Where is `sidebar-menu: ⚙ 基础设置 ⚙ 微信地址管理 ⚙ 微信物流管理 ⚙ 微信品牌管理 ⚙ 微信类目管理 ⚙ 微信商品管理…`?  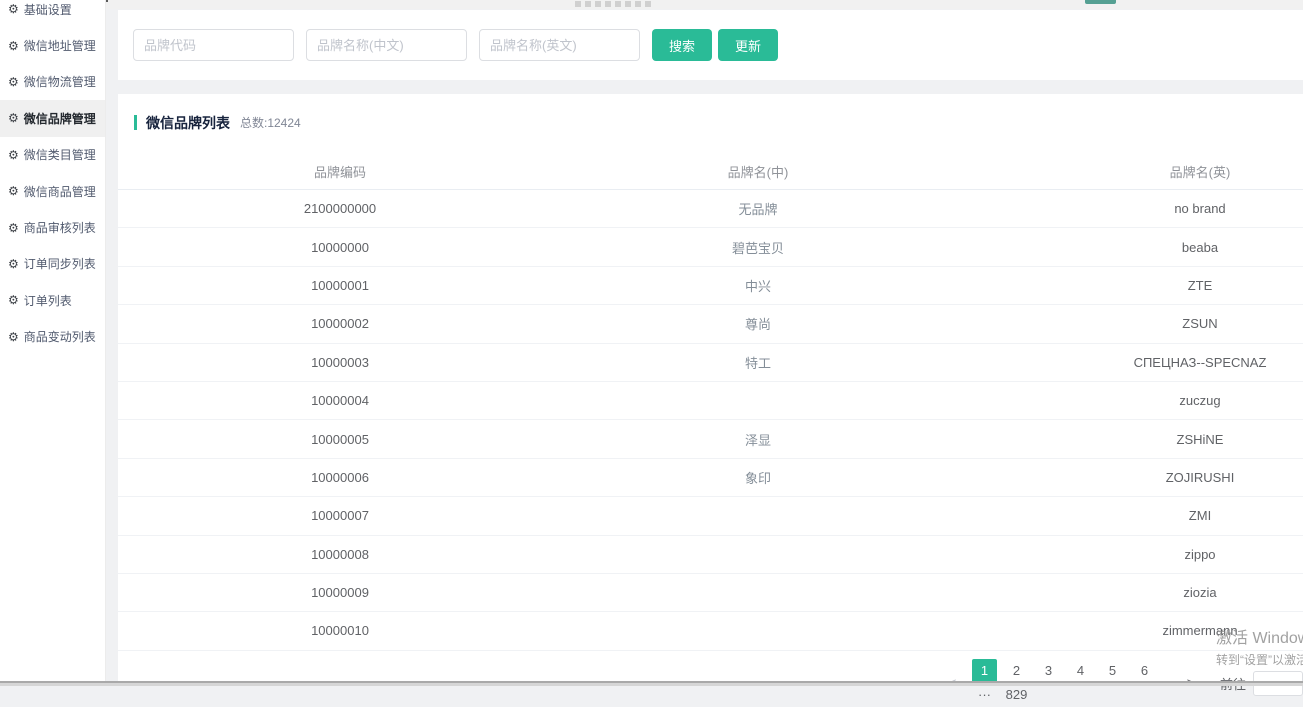
sidebar-menu: ⚙ 基础设置 ⚙ 微信地址管理 ⚙ 微信物流管理 ⚙ 微信品牌管理 ⚙ 微信类目管理 ⚙ 微信商品管理… is located at coordinates (52, 177).